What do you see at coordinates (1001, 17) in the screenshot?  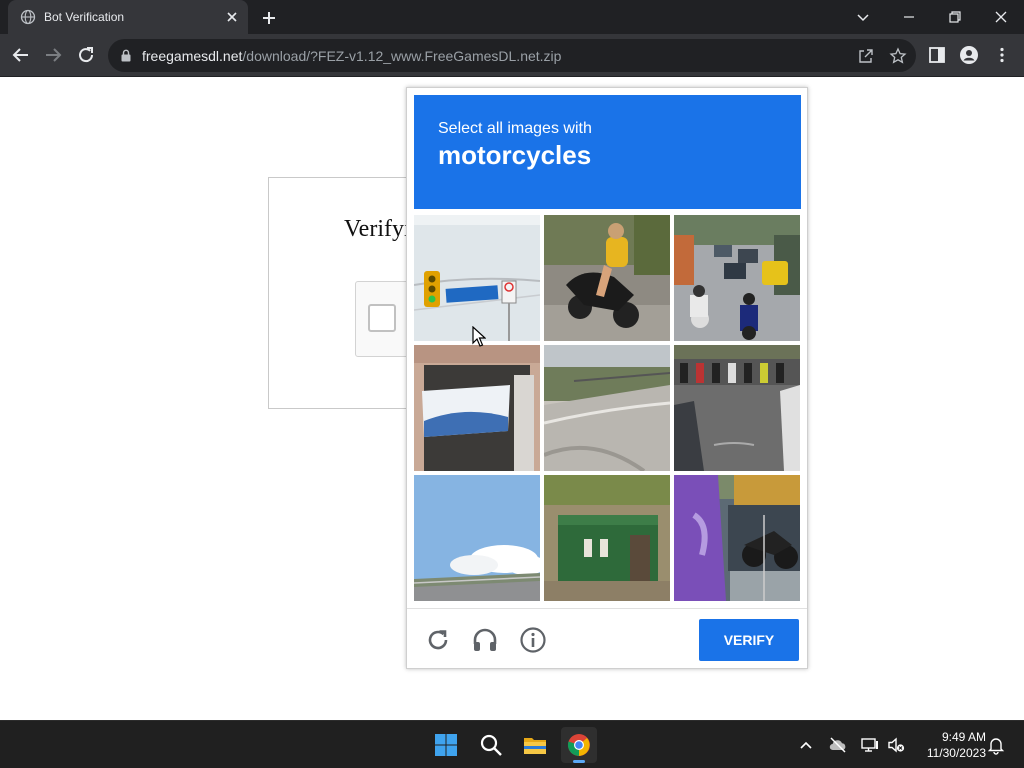 I see `window-close-icon` at bounding box center [1001, 17].